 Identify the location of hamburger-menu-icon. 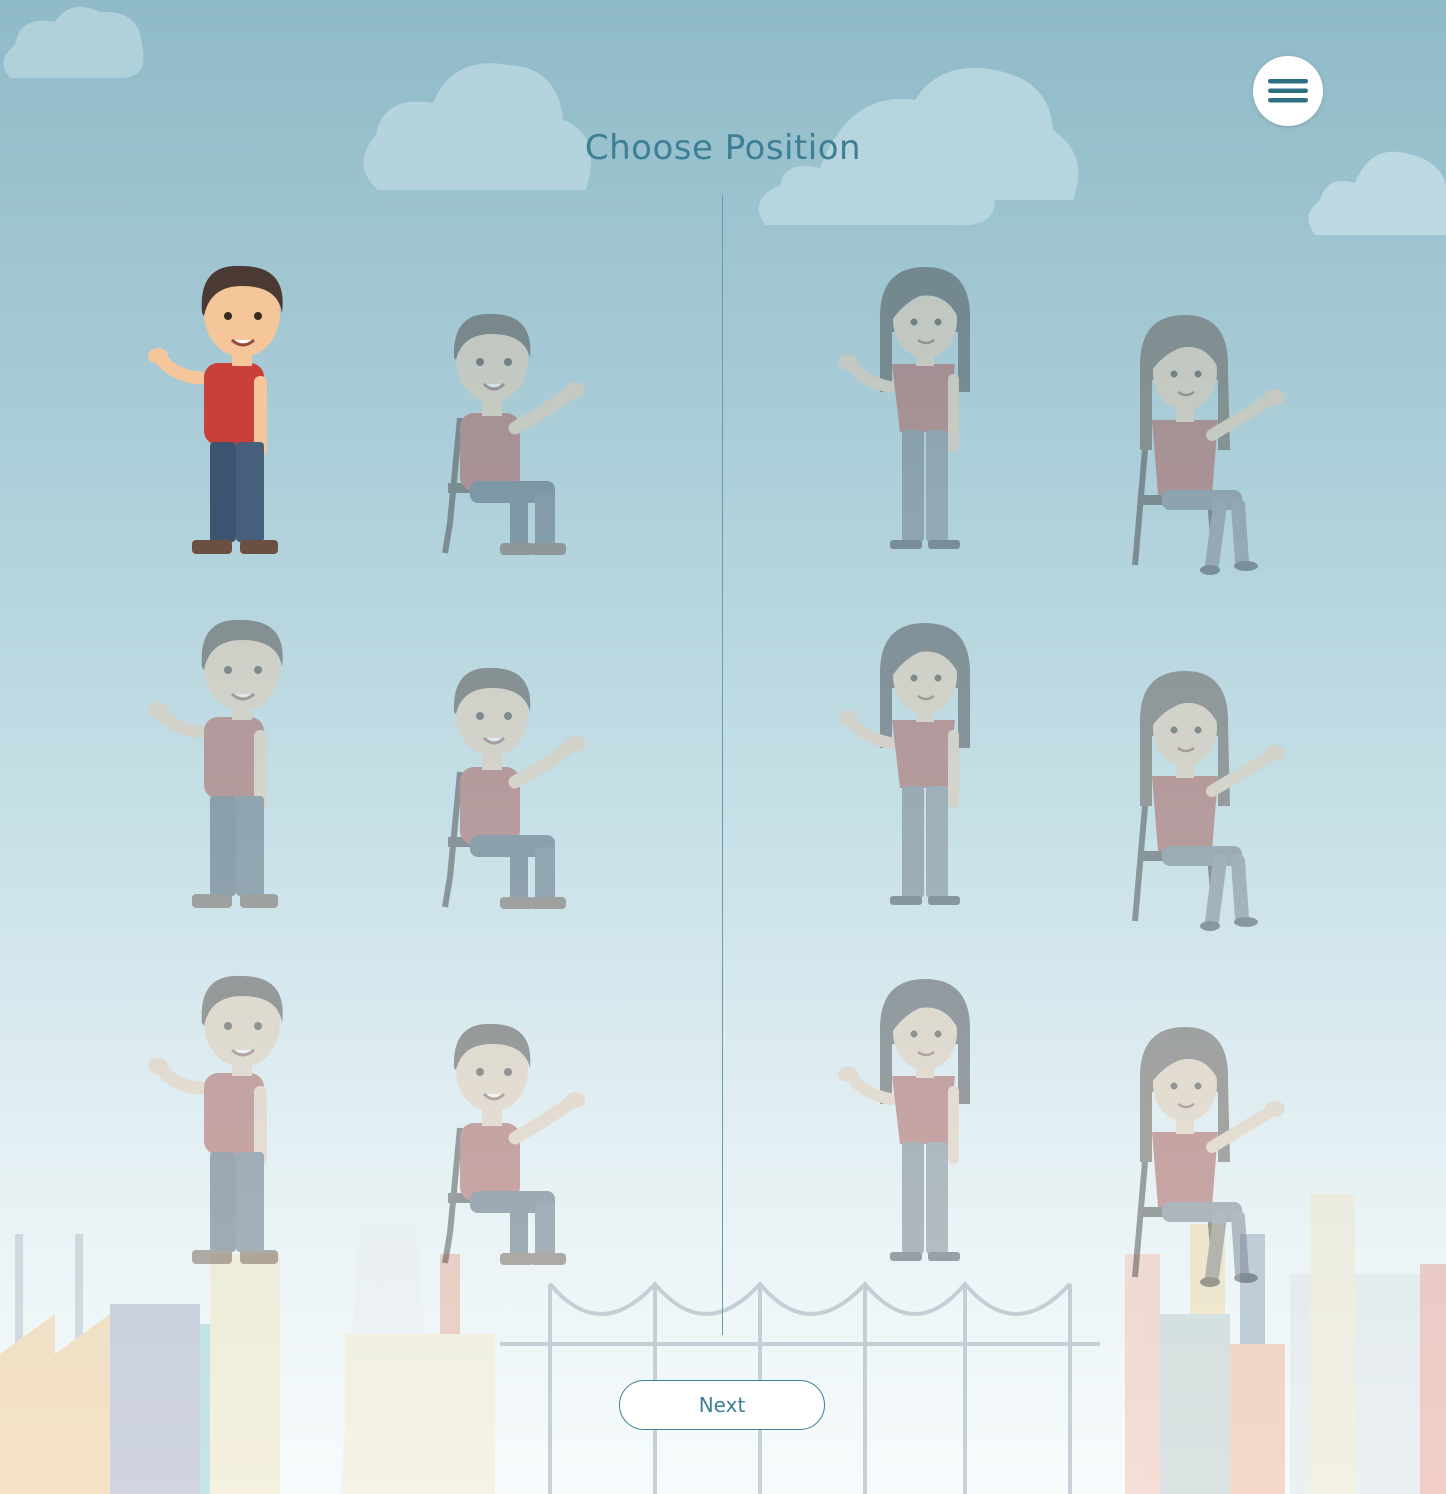
(1288, 91).